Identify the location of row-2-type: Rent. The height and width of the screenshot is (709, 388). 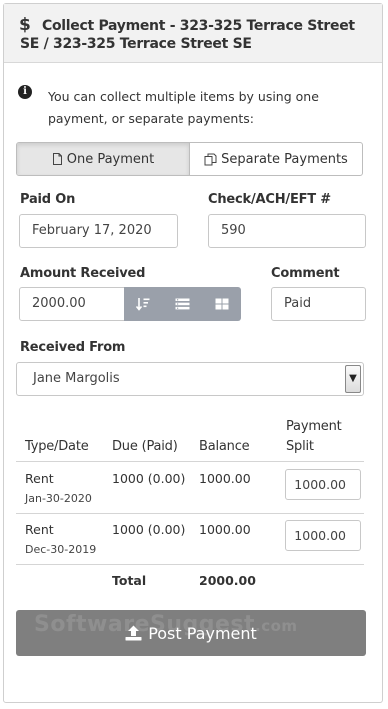
(39, 529).